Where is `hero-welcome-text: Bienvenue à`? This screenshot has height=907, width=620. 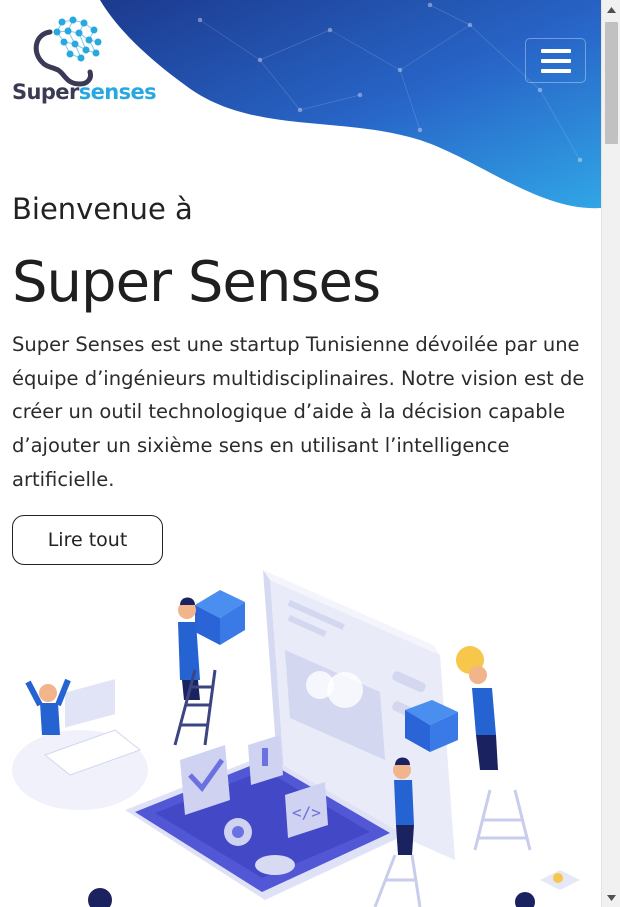
hero-welcome-text: Bienvenue à is located at coordinates (102, 209).